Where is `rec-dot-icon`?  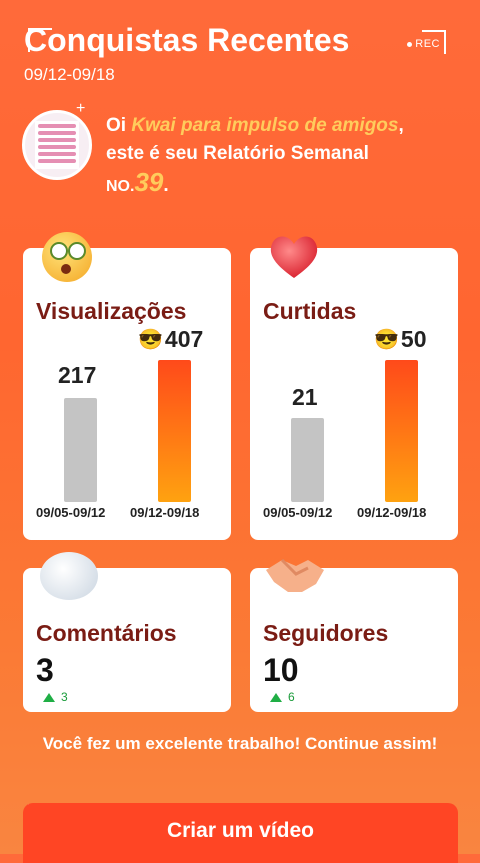 rec-dot-icon is located at coordinates (410, 44).